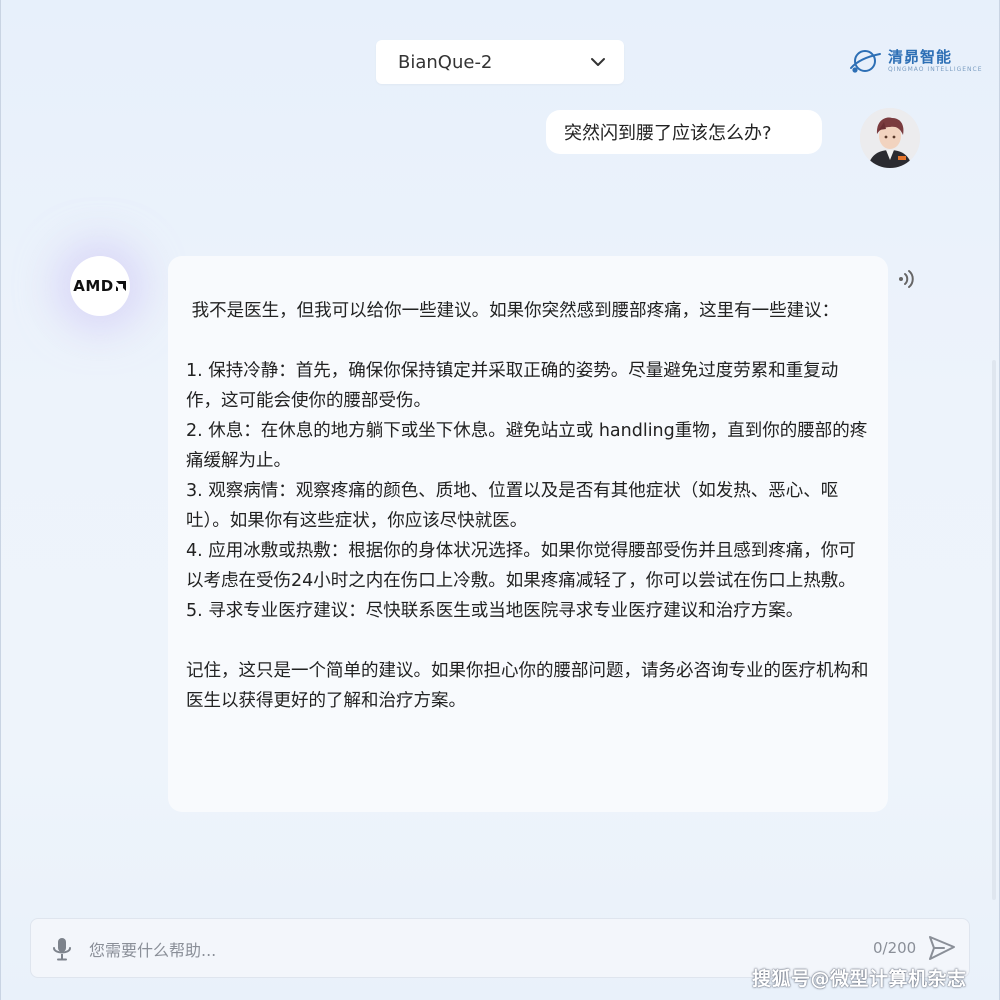  I want to click on amd-logo-text: AMD, so click(93, 286).